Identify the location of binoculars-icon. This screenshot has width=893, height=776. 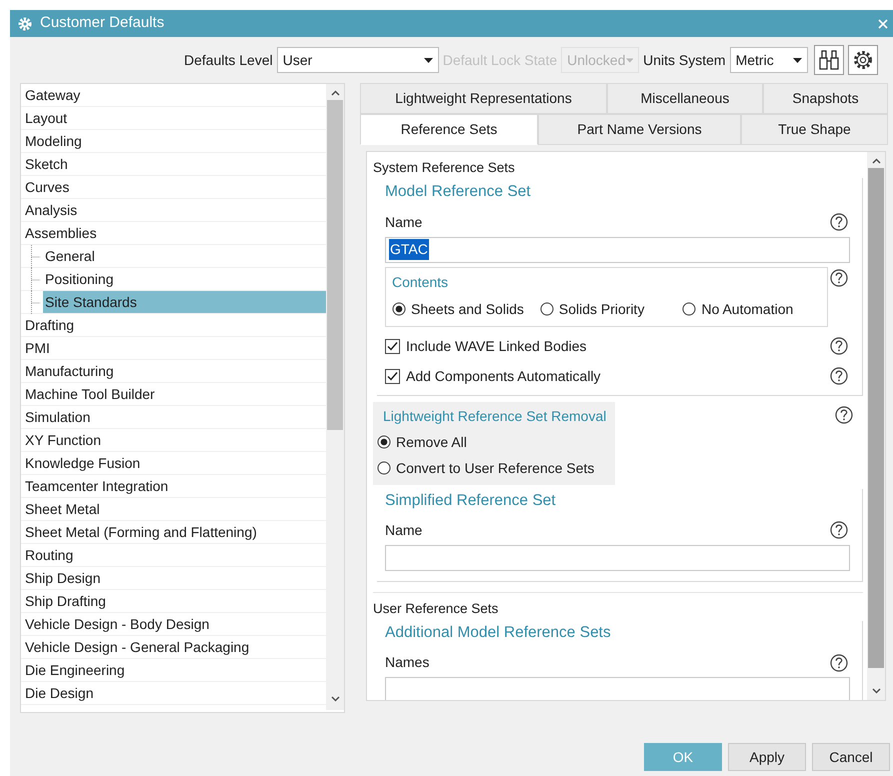
(829, 60).